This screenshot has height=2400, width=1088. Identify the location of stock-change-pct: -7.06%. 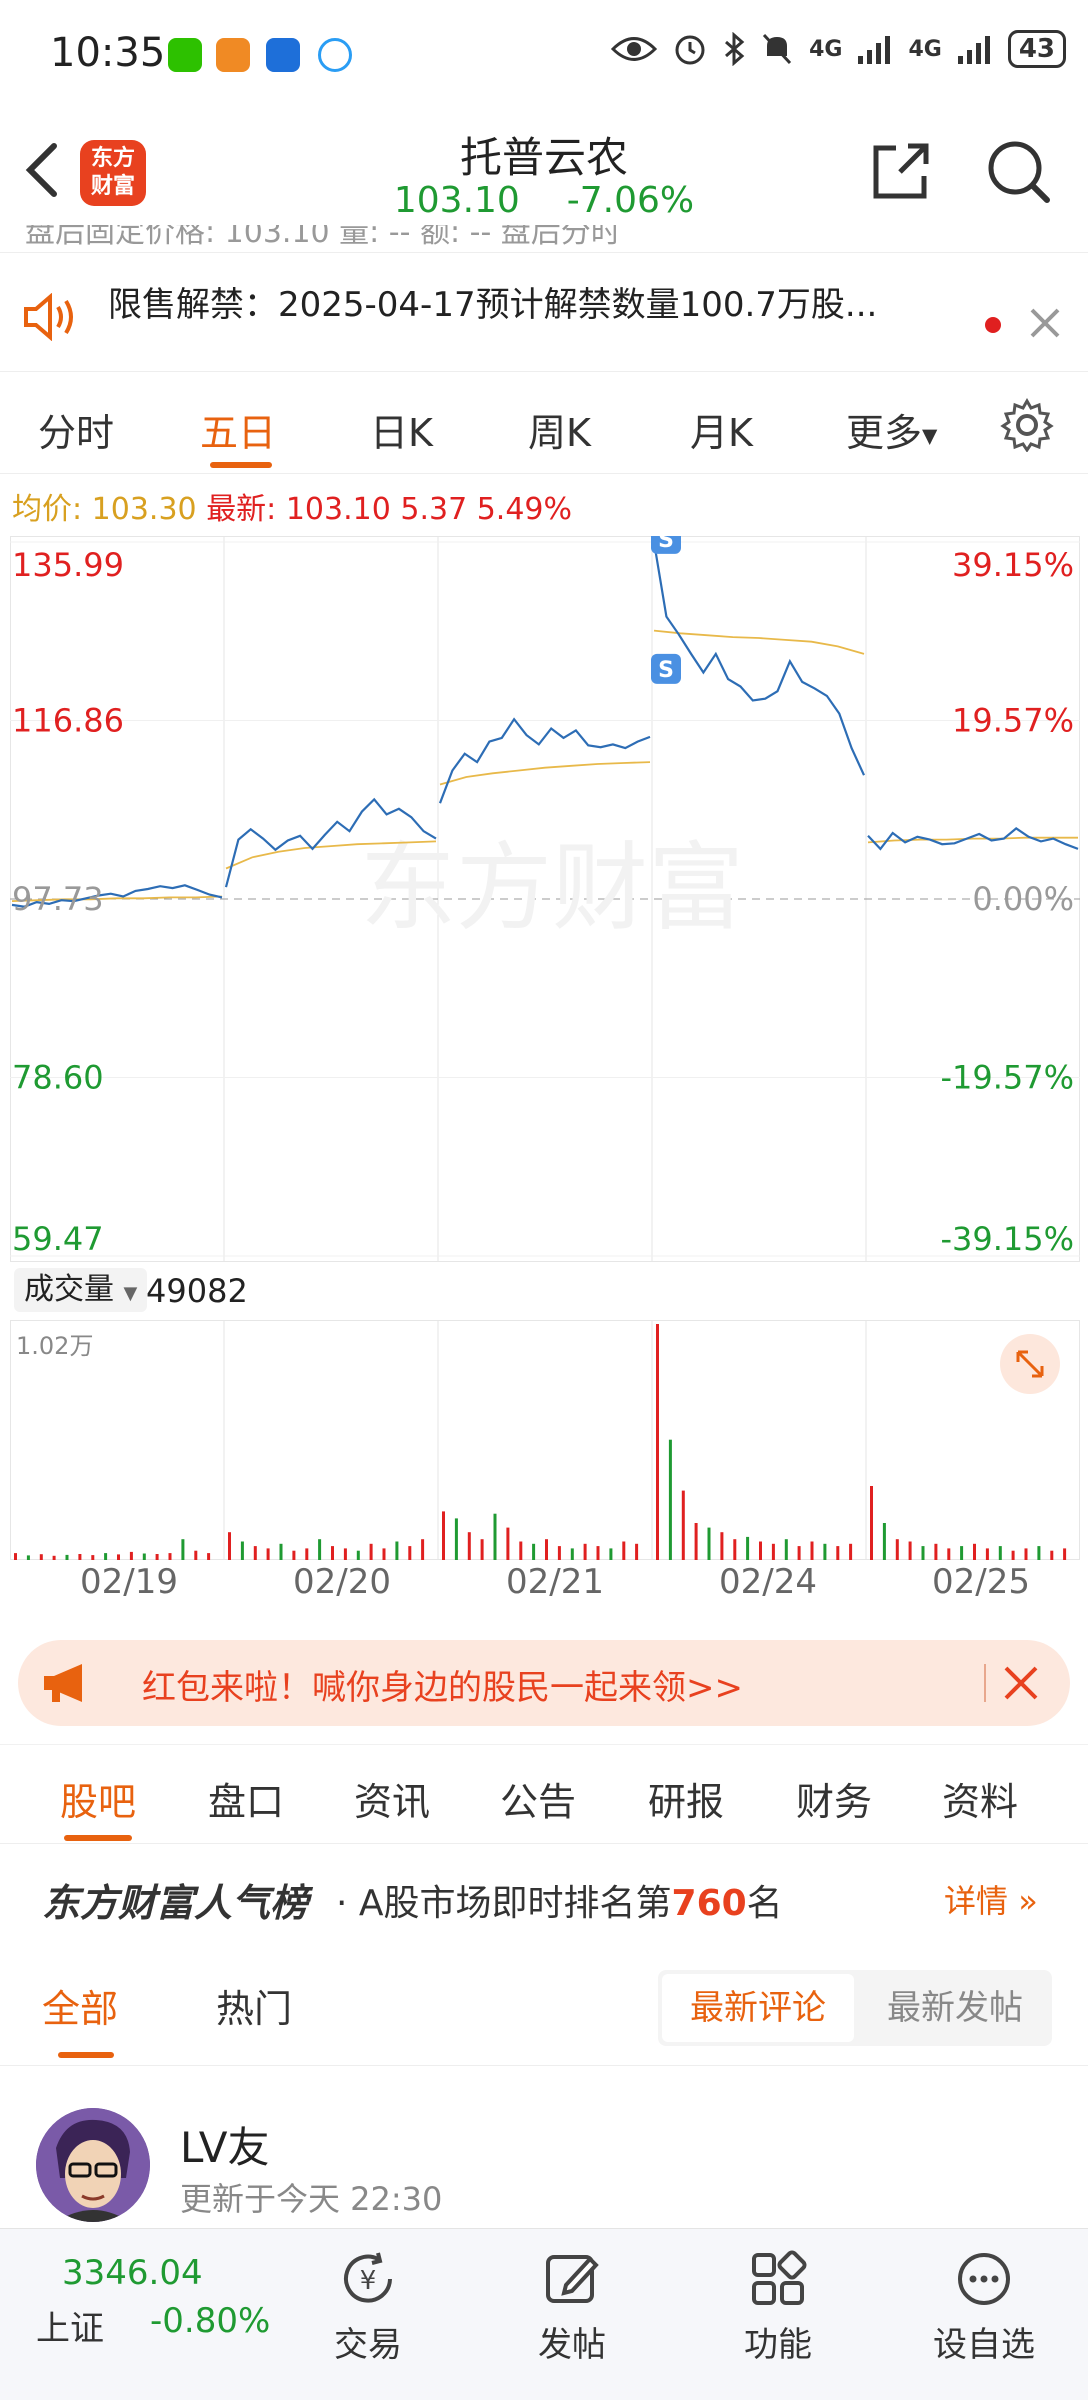
(630, 200).